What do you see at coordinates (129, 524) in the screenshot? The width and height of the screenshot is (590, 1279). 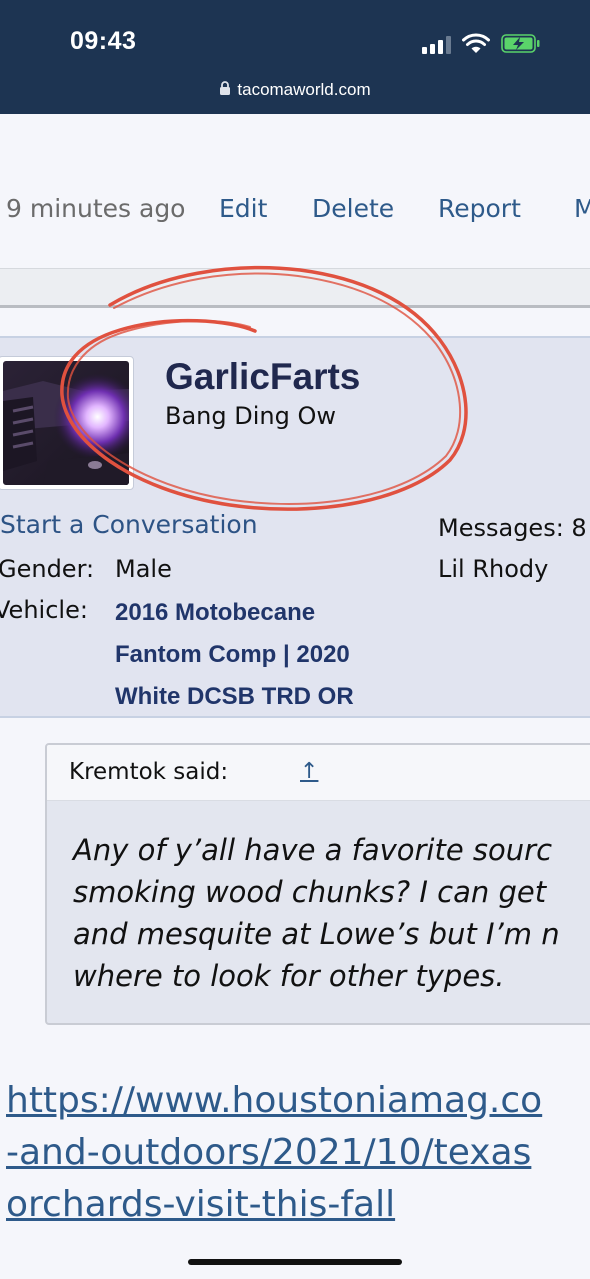 I see `start-conversation-link: Start a Conversation` at bounding box center [129, 524].